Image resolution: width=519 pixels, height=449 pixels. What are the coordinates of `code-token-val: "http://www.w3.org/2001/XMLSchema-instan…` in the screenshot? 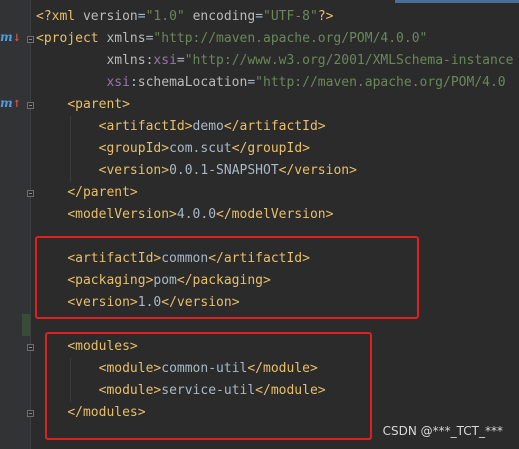 It's located at (349, 60).